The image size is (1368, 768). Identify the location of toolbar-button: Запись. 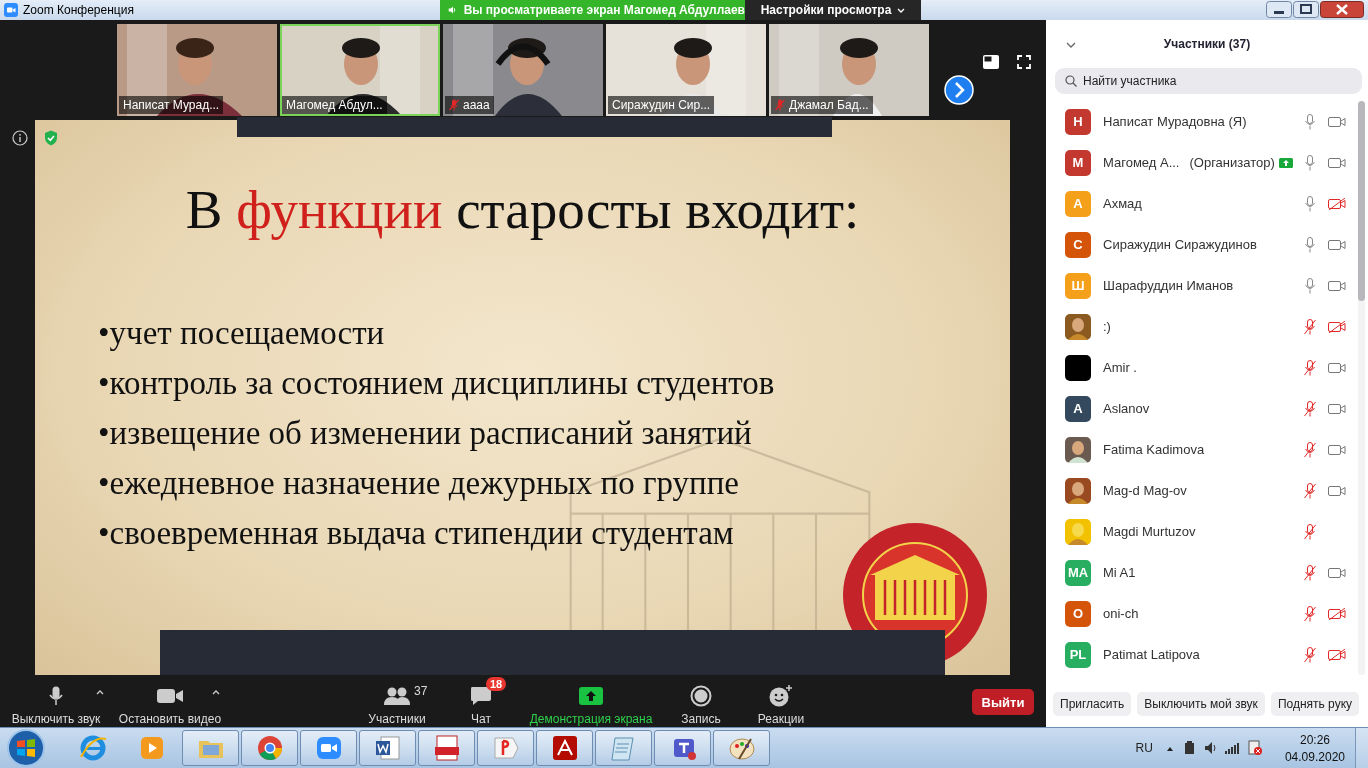
(701, 702).